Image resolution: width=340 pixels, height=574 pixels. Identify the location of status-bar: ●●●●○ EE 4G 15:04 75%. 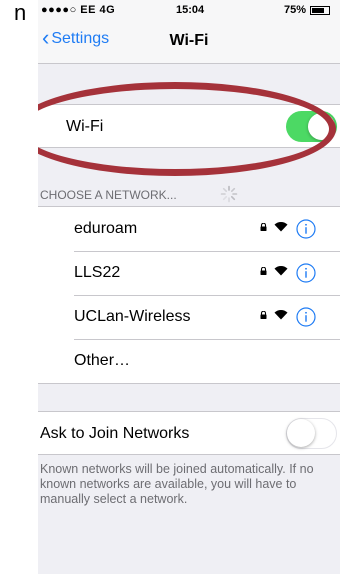
(189, 10).